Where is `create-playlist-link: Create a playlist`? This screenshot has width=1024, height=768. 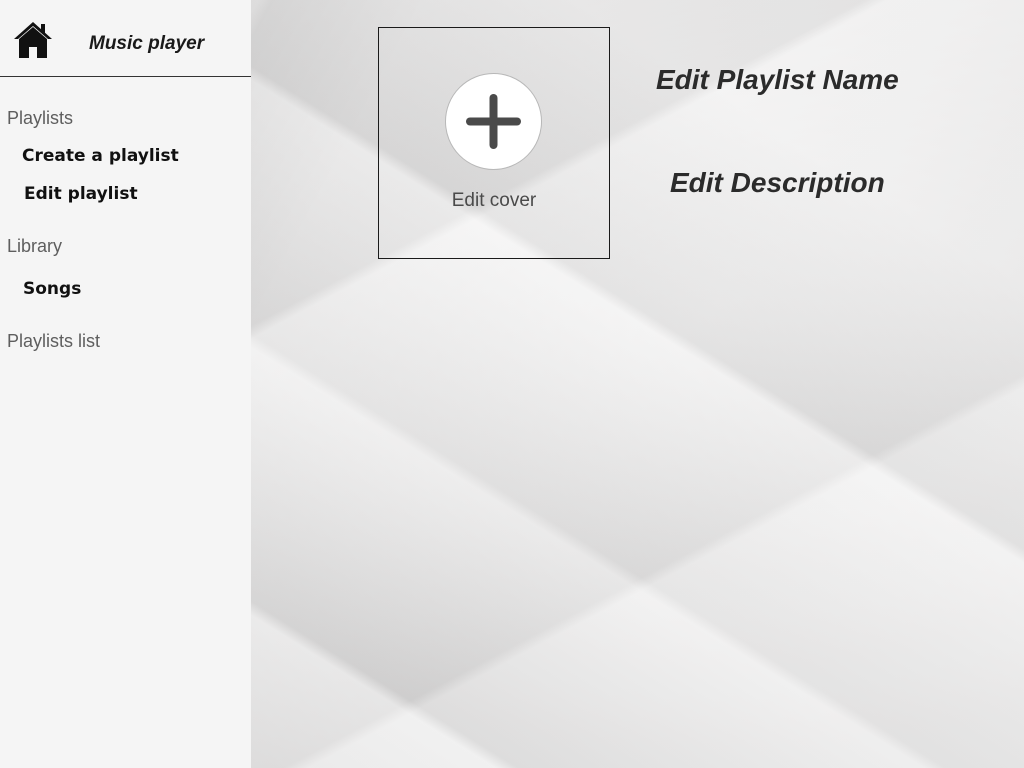
create-playlist-link: Create a playlist is located at coordinates (100, 156).